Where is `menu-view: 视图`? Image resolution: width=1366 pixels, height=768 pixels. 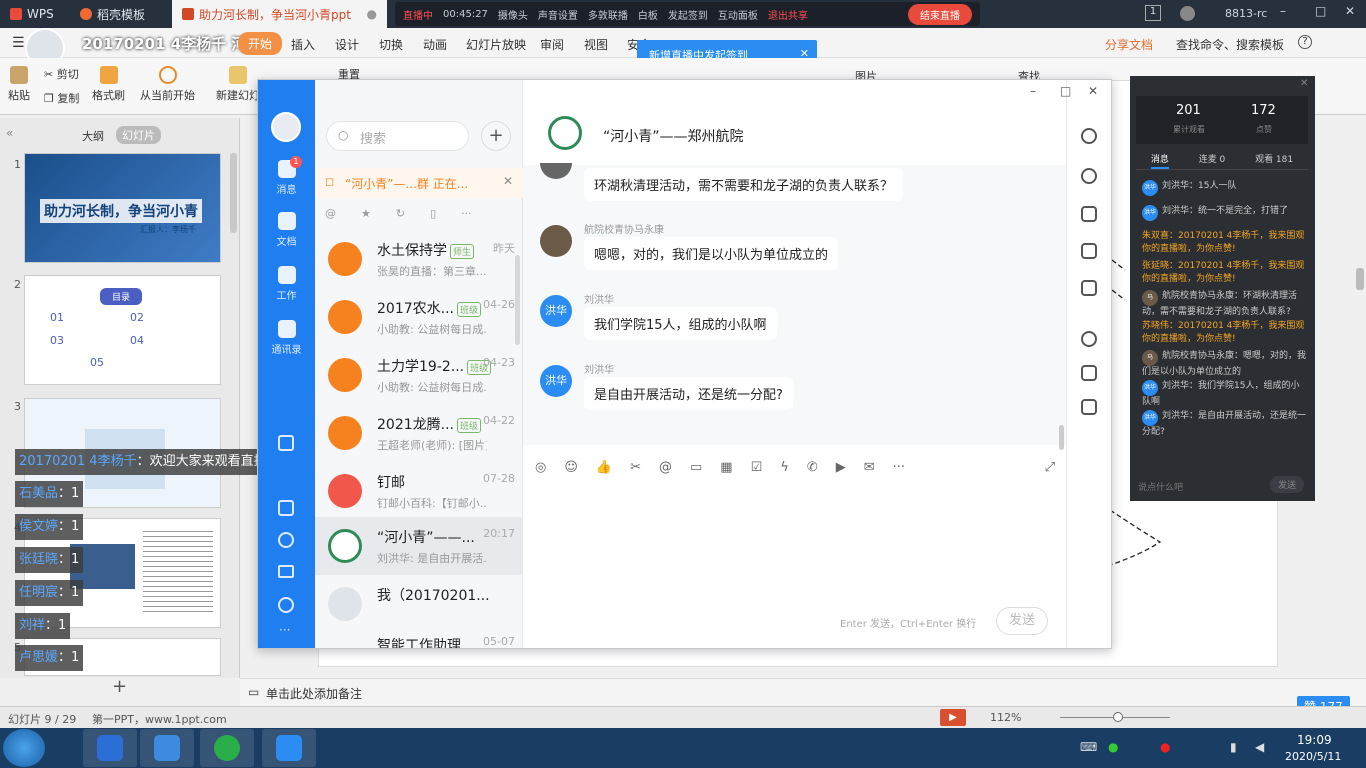
menu-view: 视图 is located at coordinates (596, 44).